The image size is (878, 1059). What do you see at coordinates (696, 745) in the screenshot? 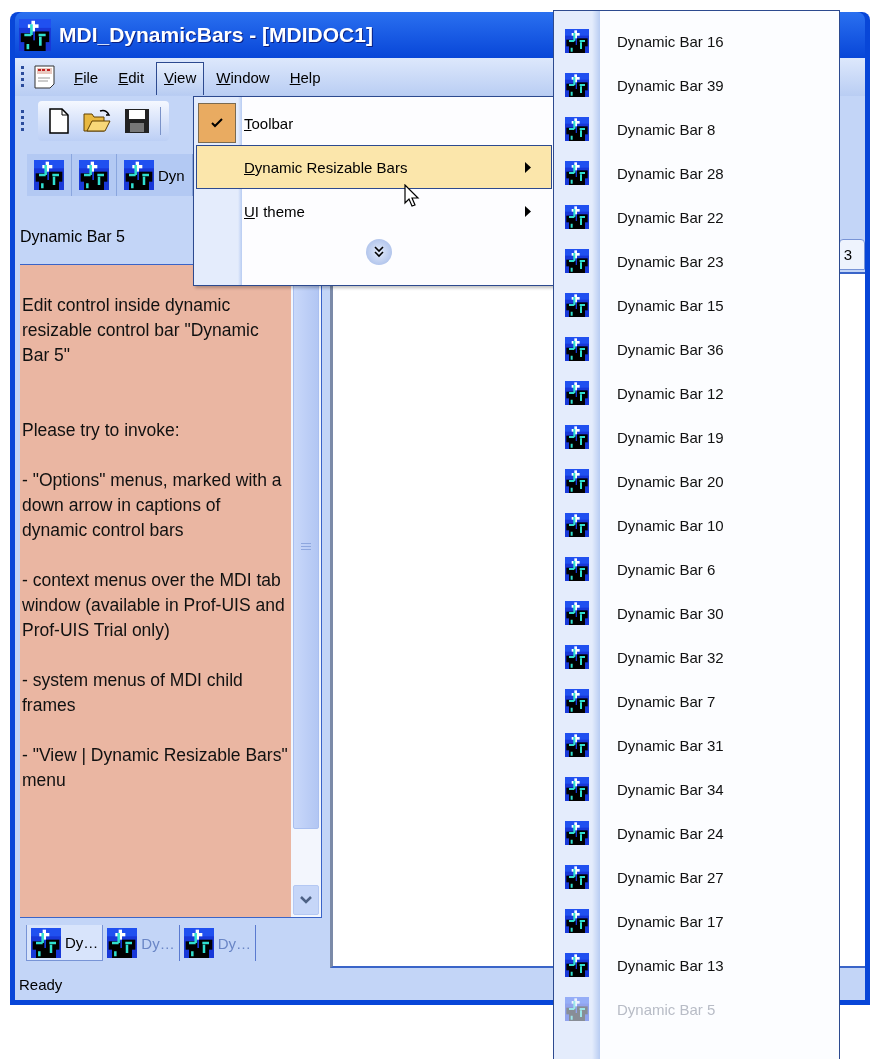
I see `menu-item: Dynamic Bar 31` at bounding box center [696, 745].